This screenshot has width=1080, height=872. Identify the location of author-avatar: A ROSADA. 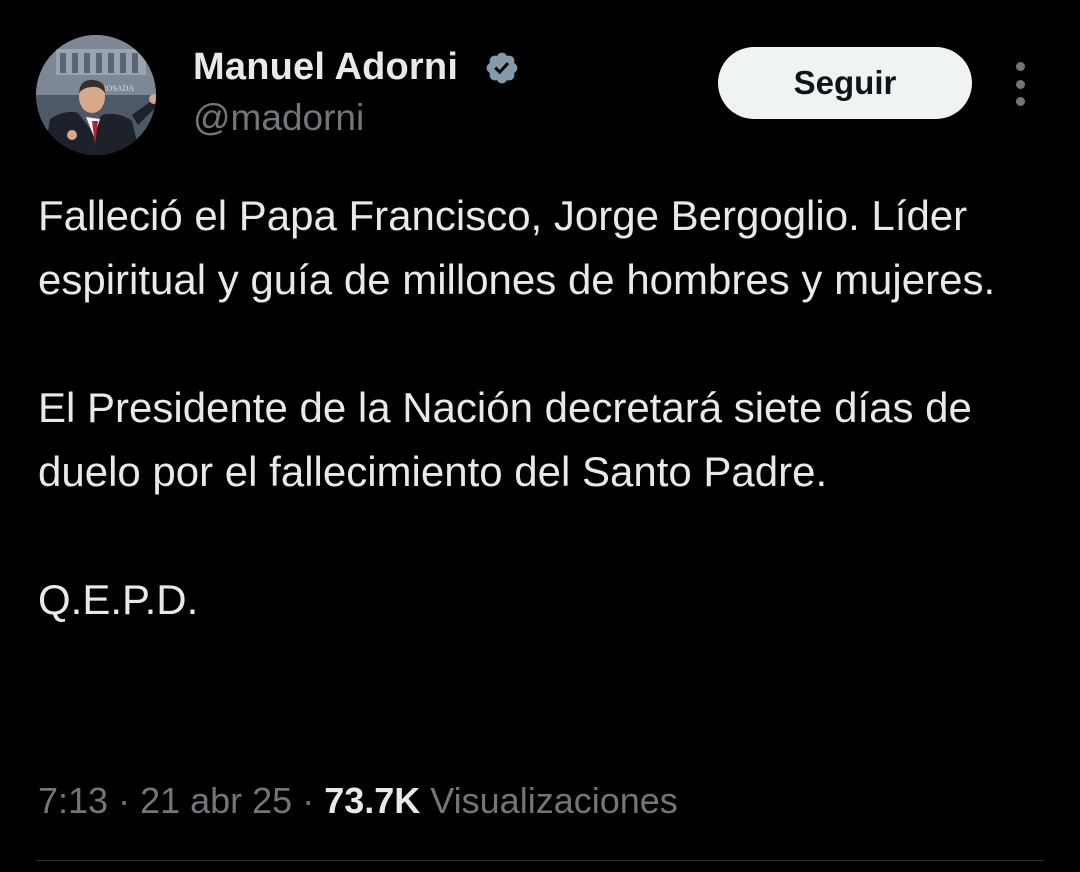
(96, 95).